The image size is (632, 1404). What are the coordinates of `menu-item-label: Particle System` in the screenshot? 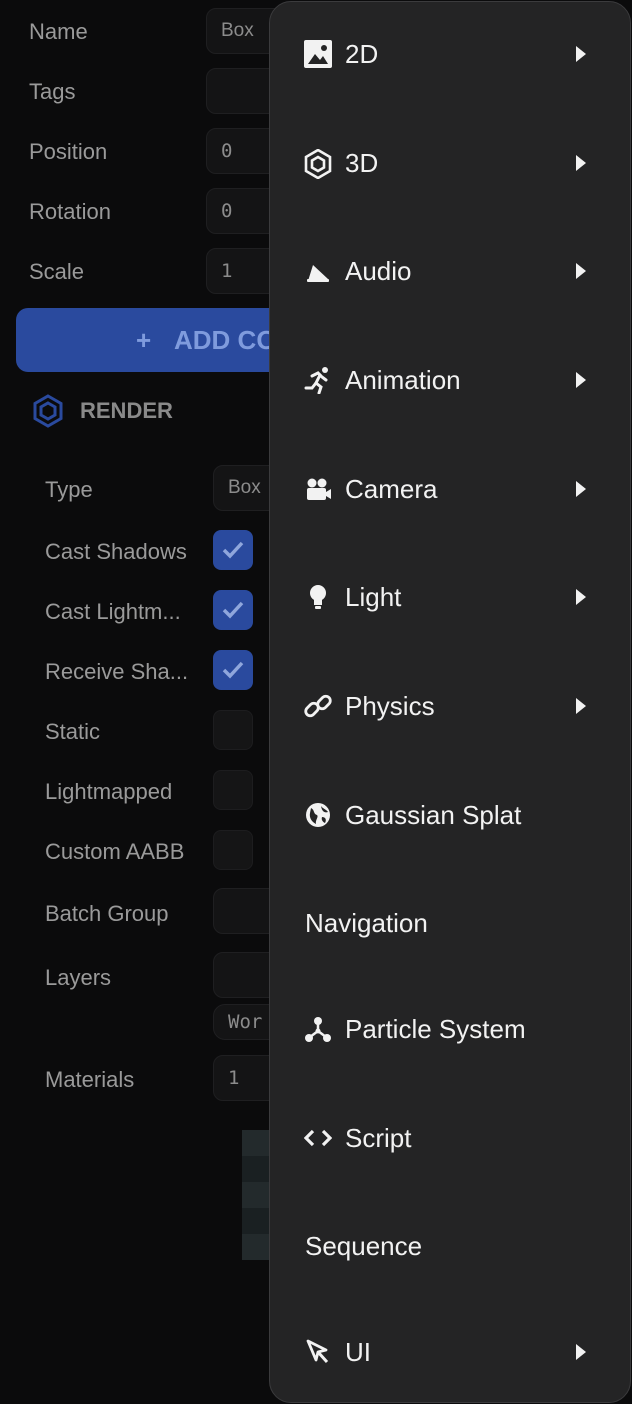 It's located at (435, 1029).